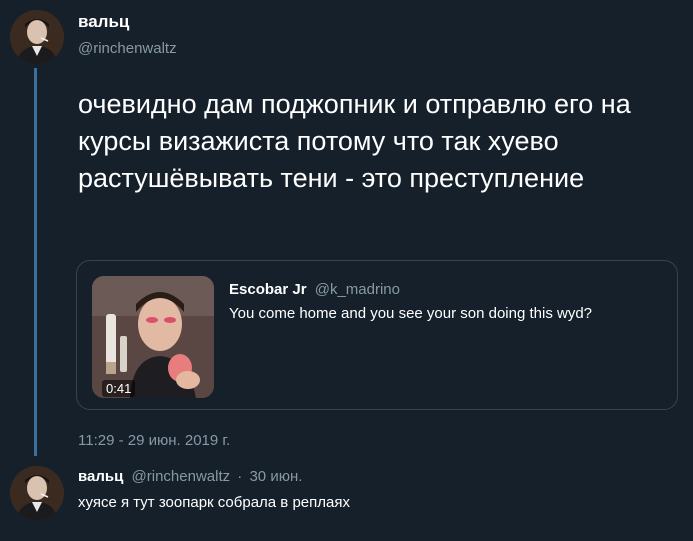 The image size is (693, 541). I want to click on author-handle: @rinchenwaltz, so click(127, 48).